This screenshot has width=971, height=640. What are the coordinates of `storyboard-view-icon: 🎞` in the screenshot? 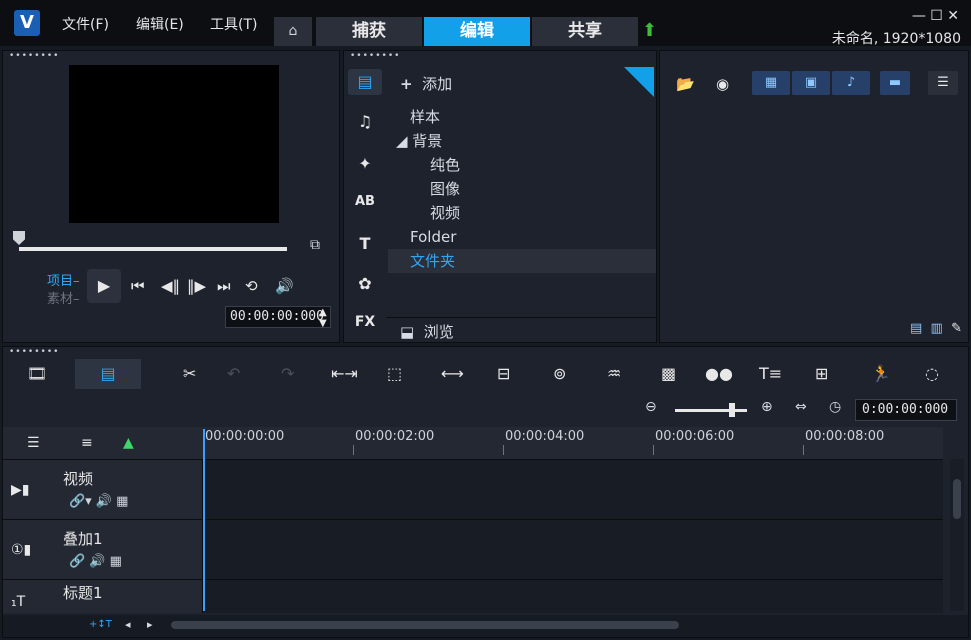 It's located at (37, 373).